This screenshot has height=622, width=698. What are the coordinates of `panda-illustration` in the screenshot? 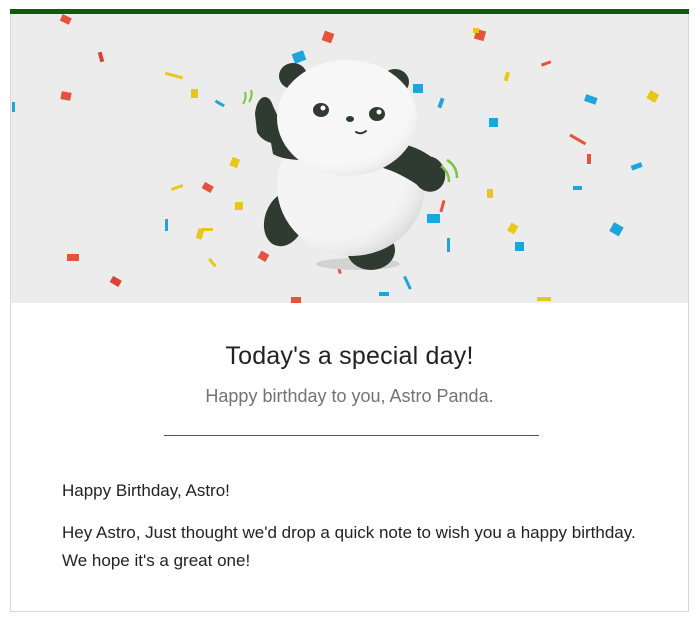 It's located at (350, 165).